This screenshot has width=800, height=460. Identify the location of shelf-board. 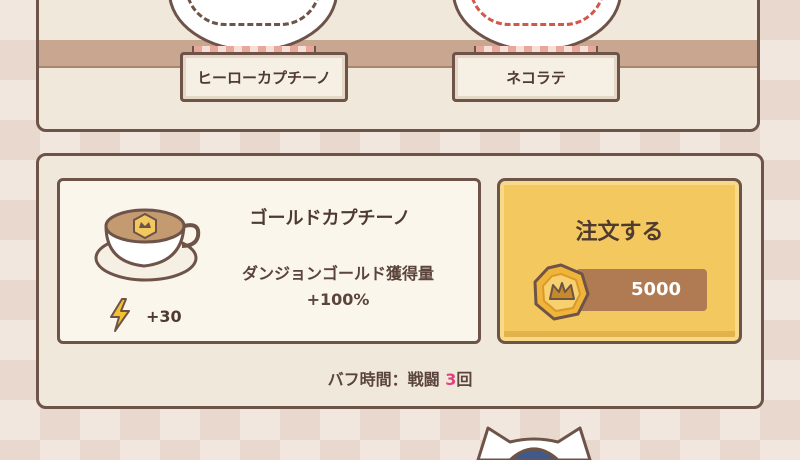
(398, 54).